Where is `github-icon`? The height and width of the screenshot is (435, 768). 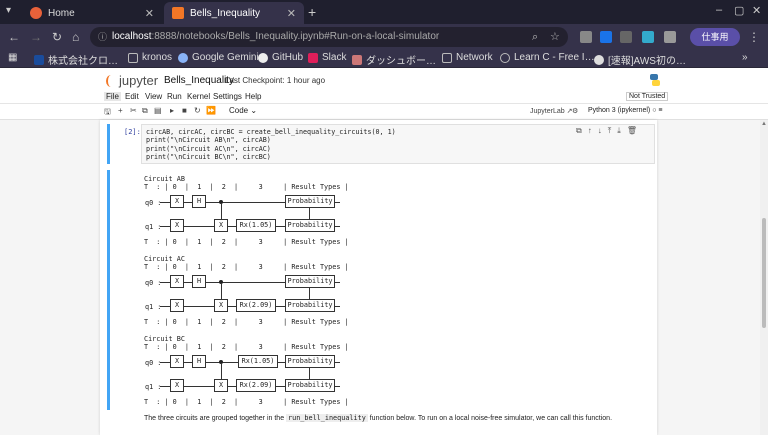
github-icon is located at coordinates (263, 57).